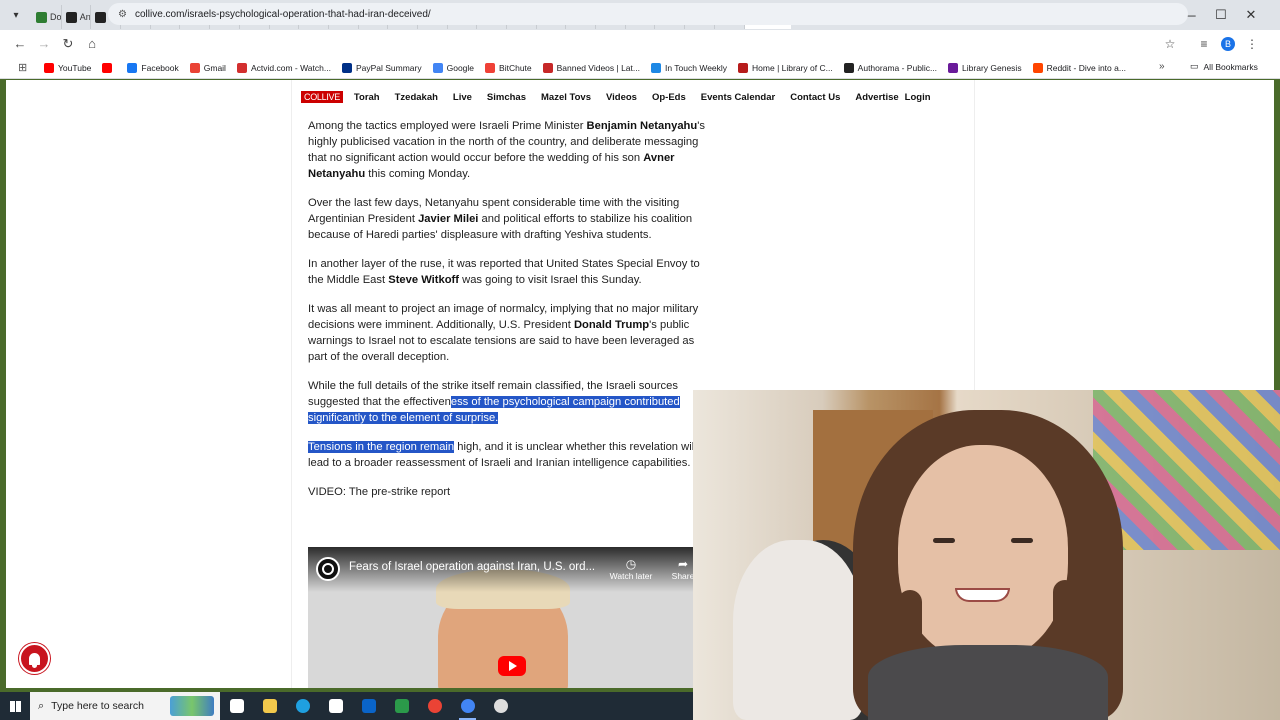 This screenshot has height=720, width=1280. What do you see at coordinates (688, 67) in the screenshot?
I see `bookmark-item: In Touch Weekly` at bounding box center [688, 67].